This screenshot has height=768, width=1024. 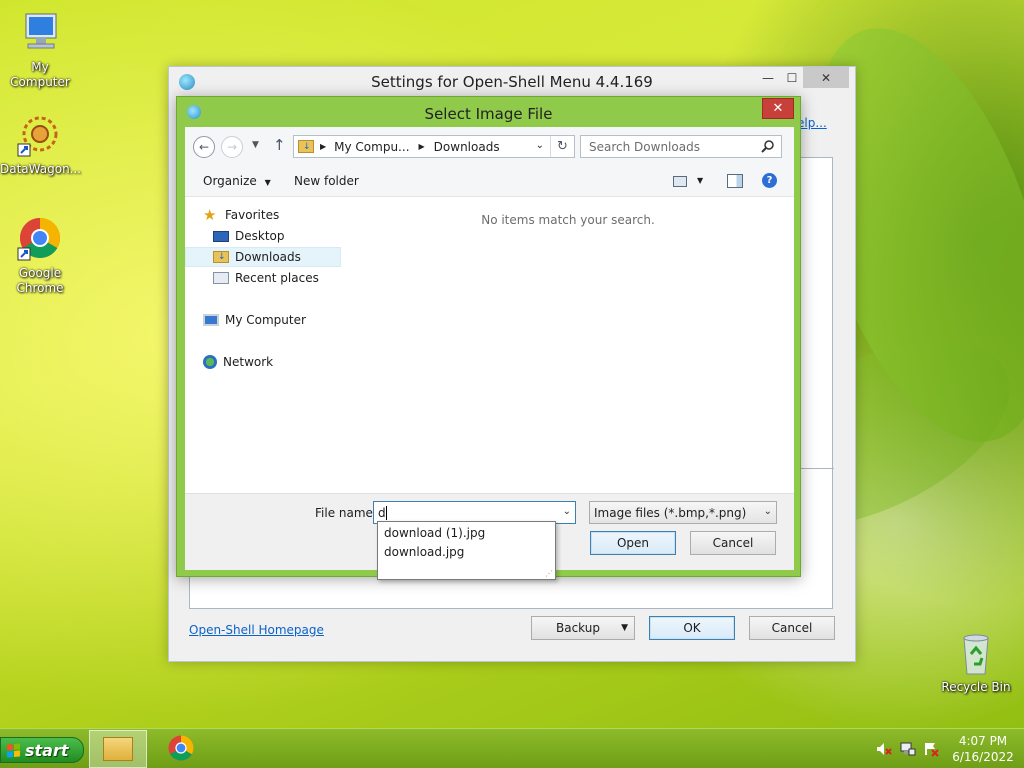 I want to click on network-status-icon, so click(x=908, y=749).